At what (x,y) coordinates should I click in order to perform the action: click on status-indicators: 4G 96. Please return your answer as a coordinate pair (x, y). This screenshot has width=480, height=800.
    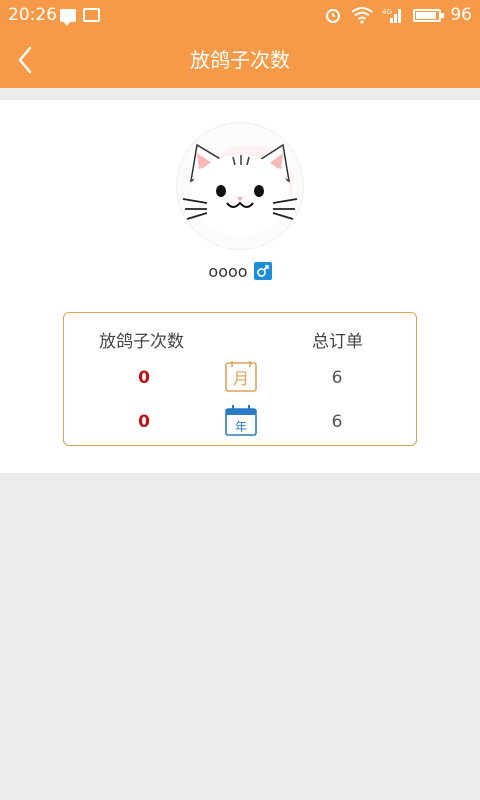
    Looking at the image, I should click on (398, 15).